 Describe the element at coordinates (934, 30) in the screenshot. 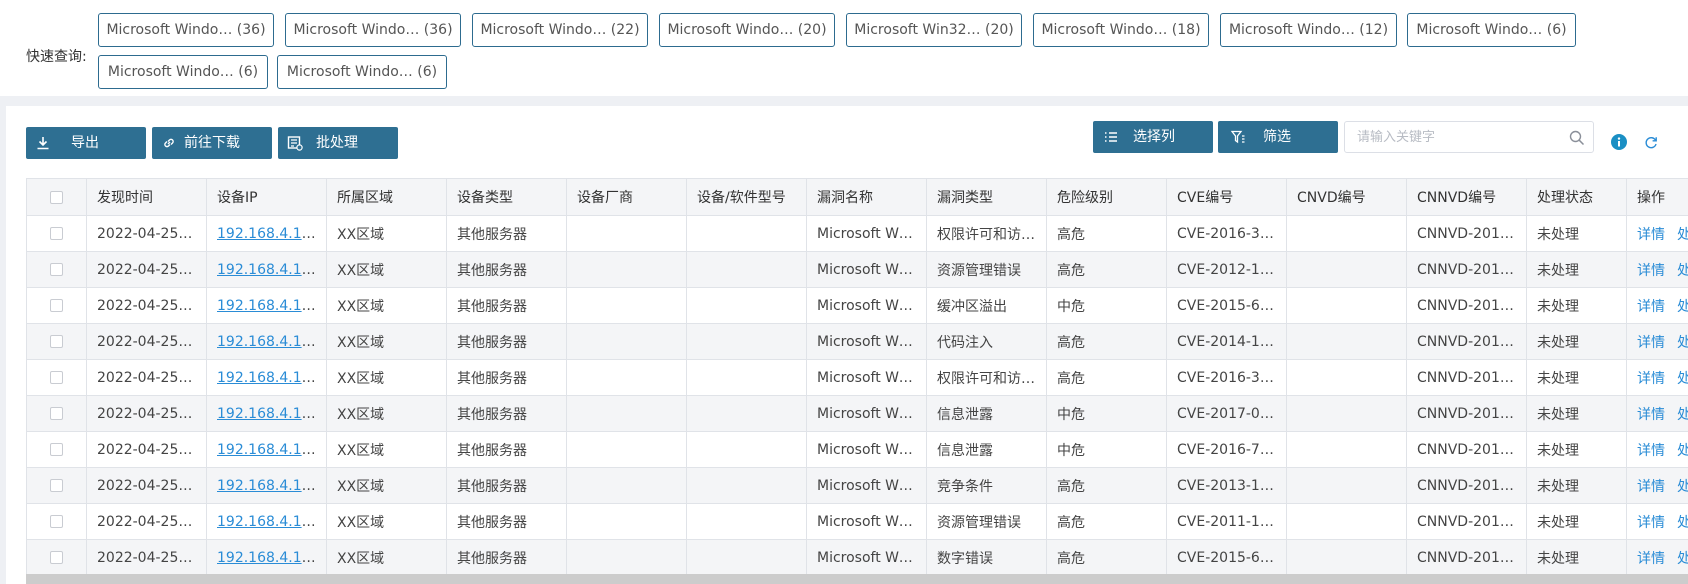

I see `quick-query-chip: Microsoft Win32… (20)` at that location.